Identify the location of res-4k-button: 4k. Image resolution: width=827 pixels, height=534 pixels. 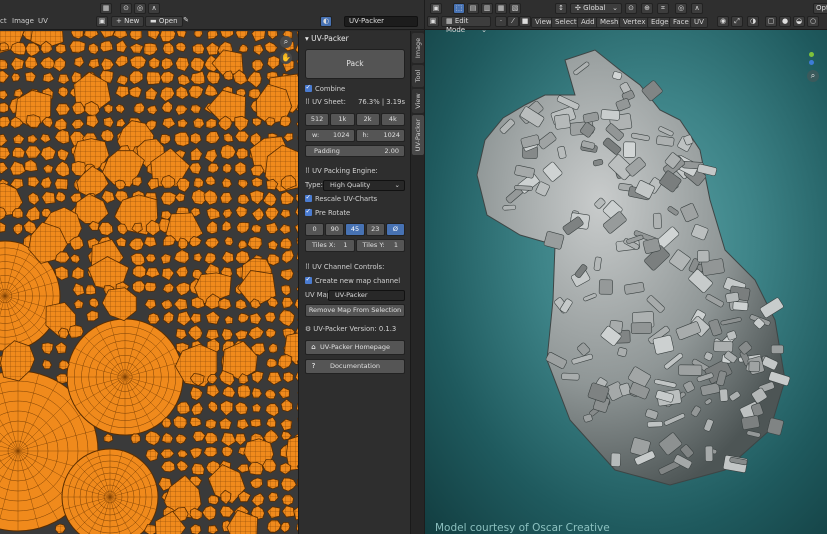
(392, 119).